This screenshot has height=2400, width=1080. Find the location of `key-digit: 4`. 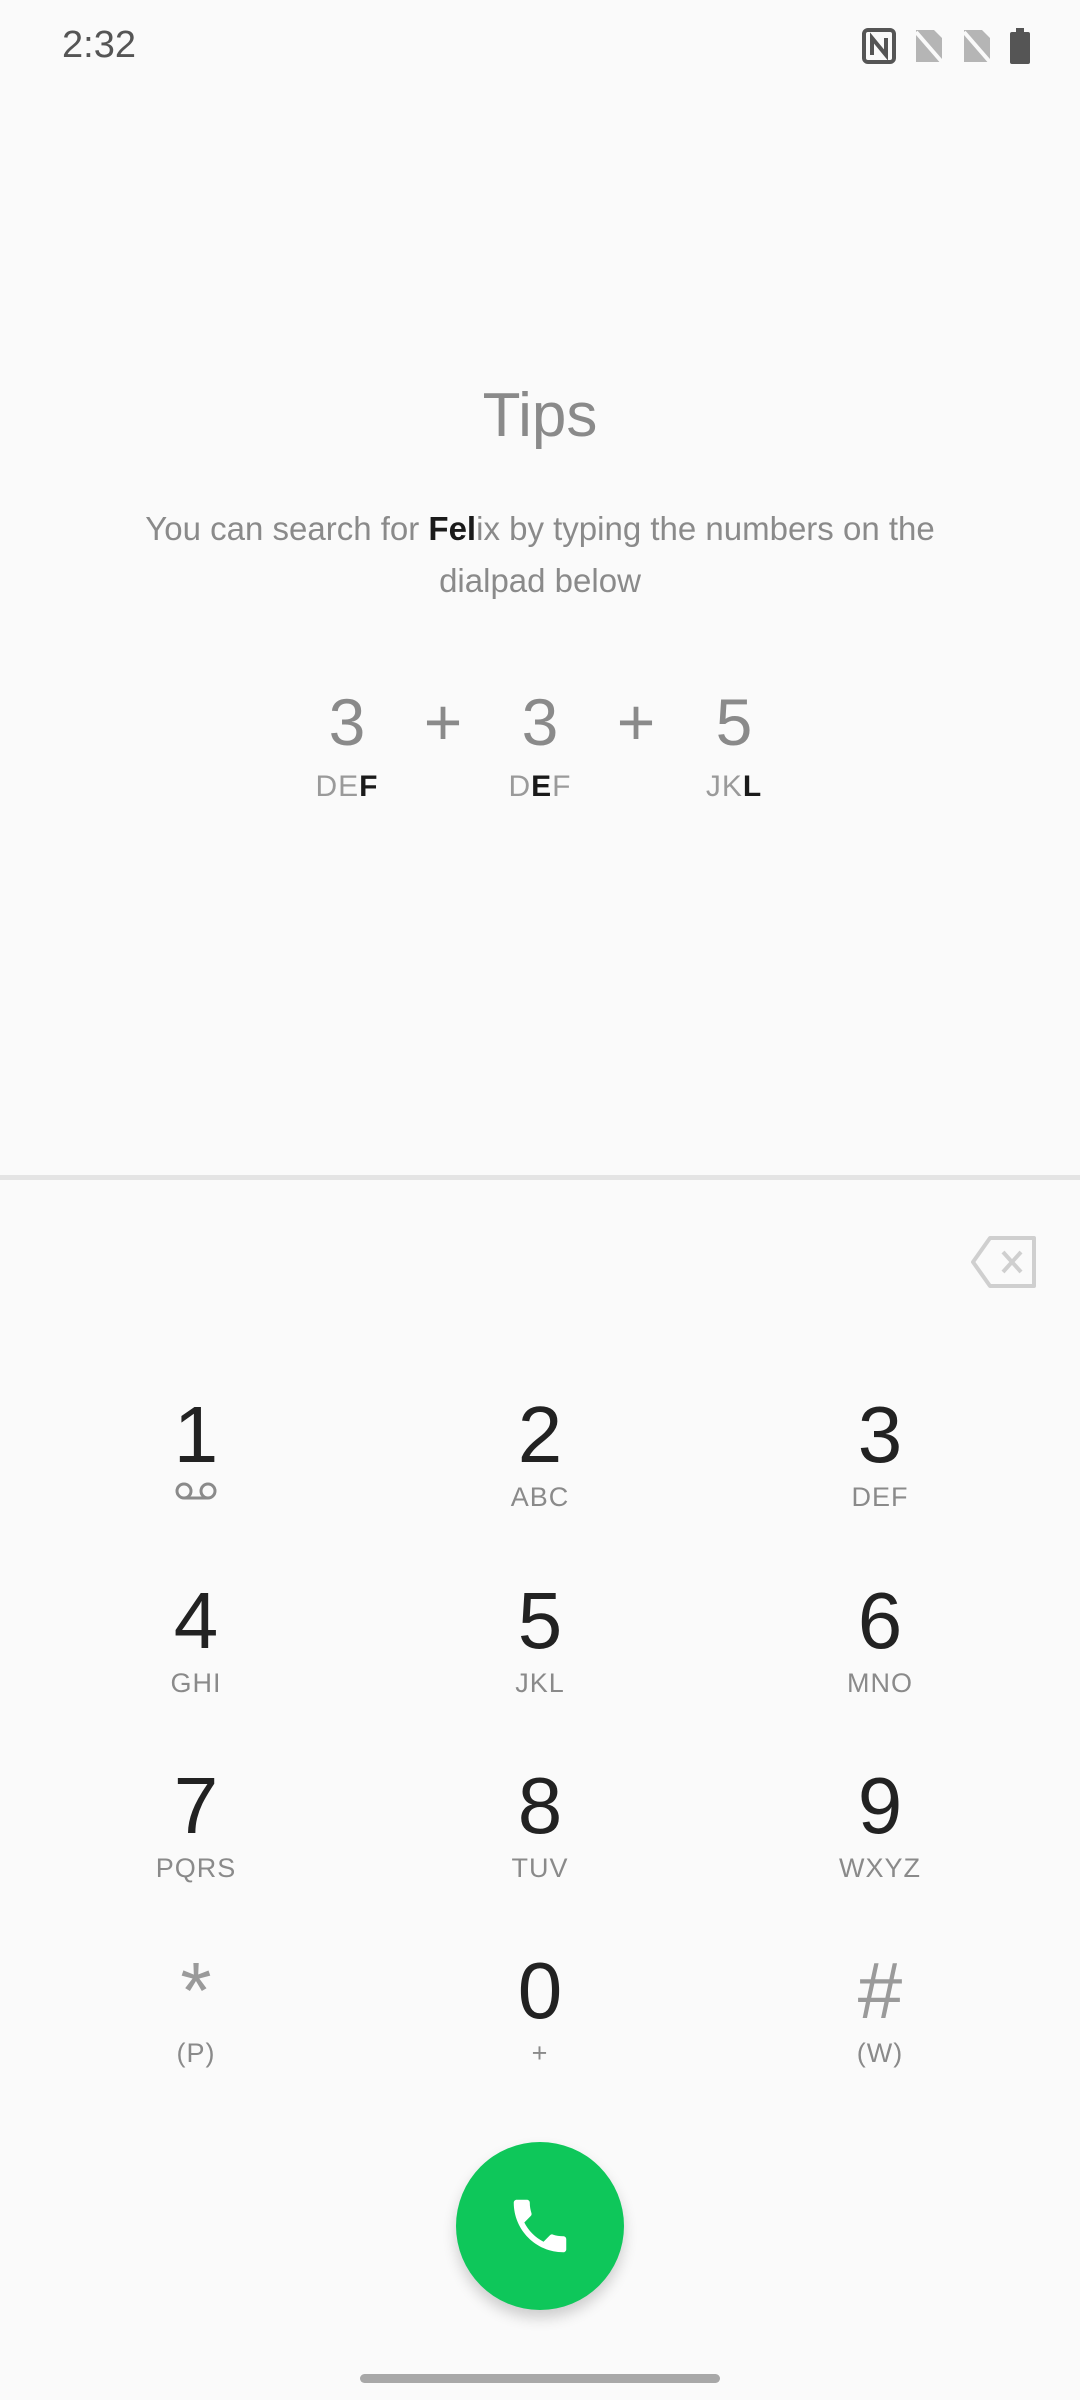

key-digit: 4 is located at coordinates (196, 1620).